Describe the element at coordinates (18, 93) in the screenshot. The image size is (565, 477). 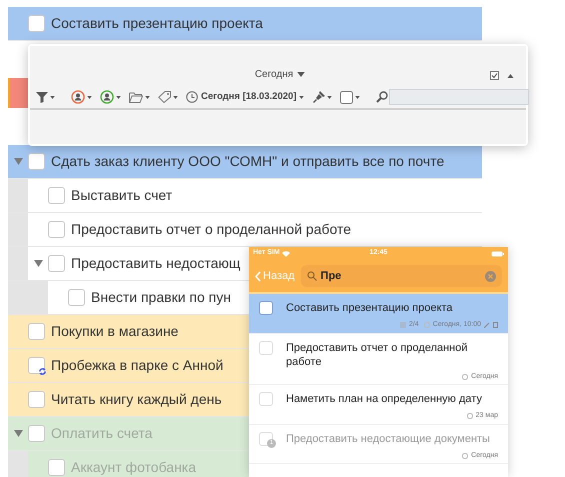
I see `row-highlight` at that location.